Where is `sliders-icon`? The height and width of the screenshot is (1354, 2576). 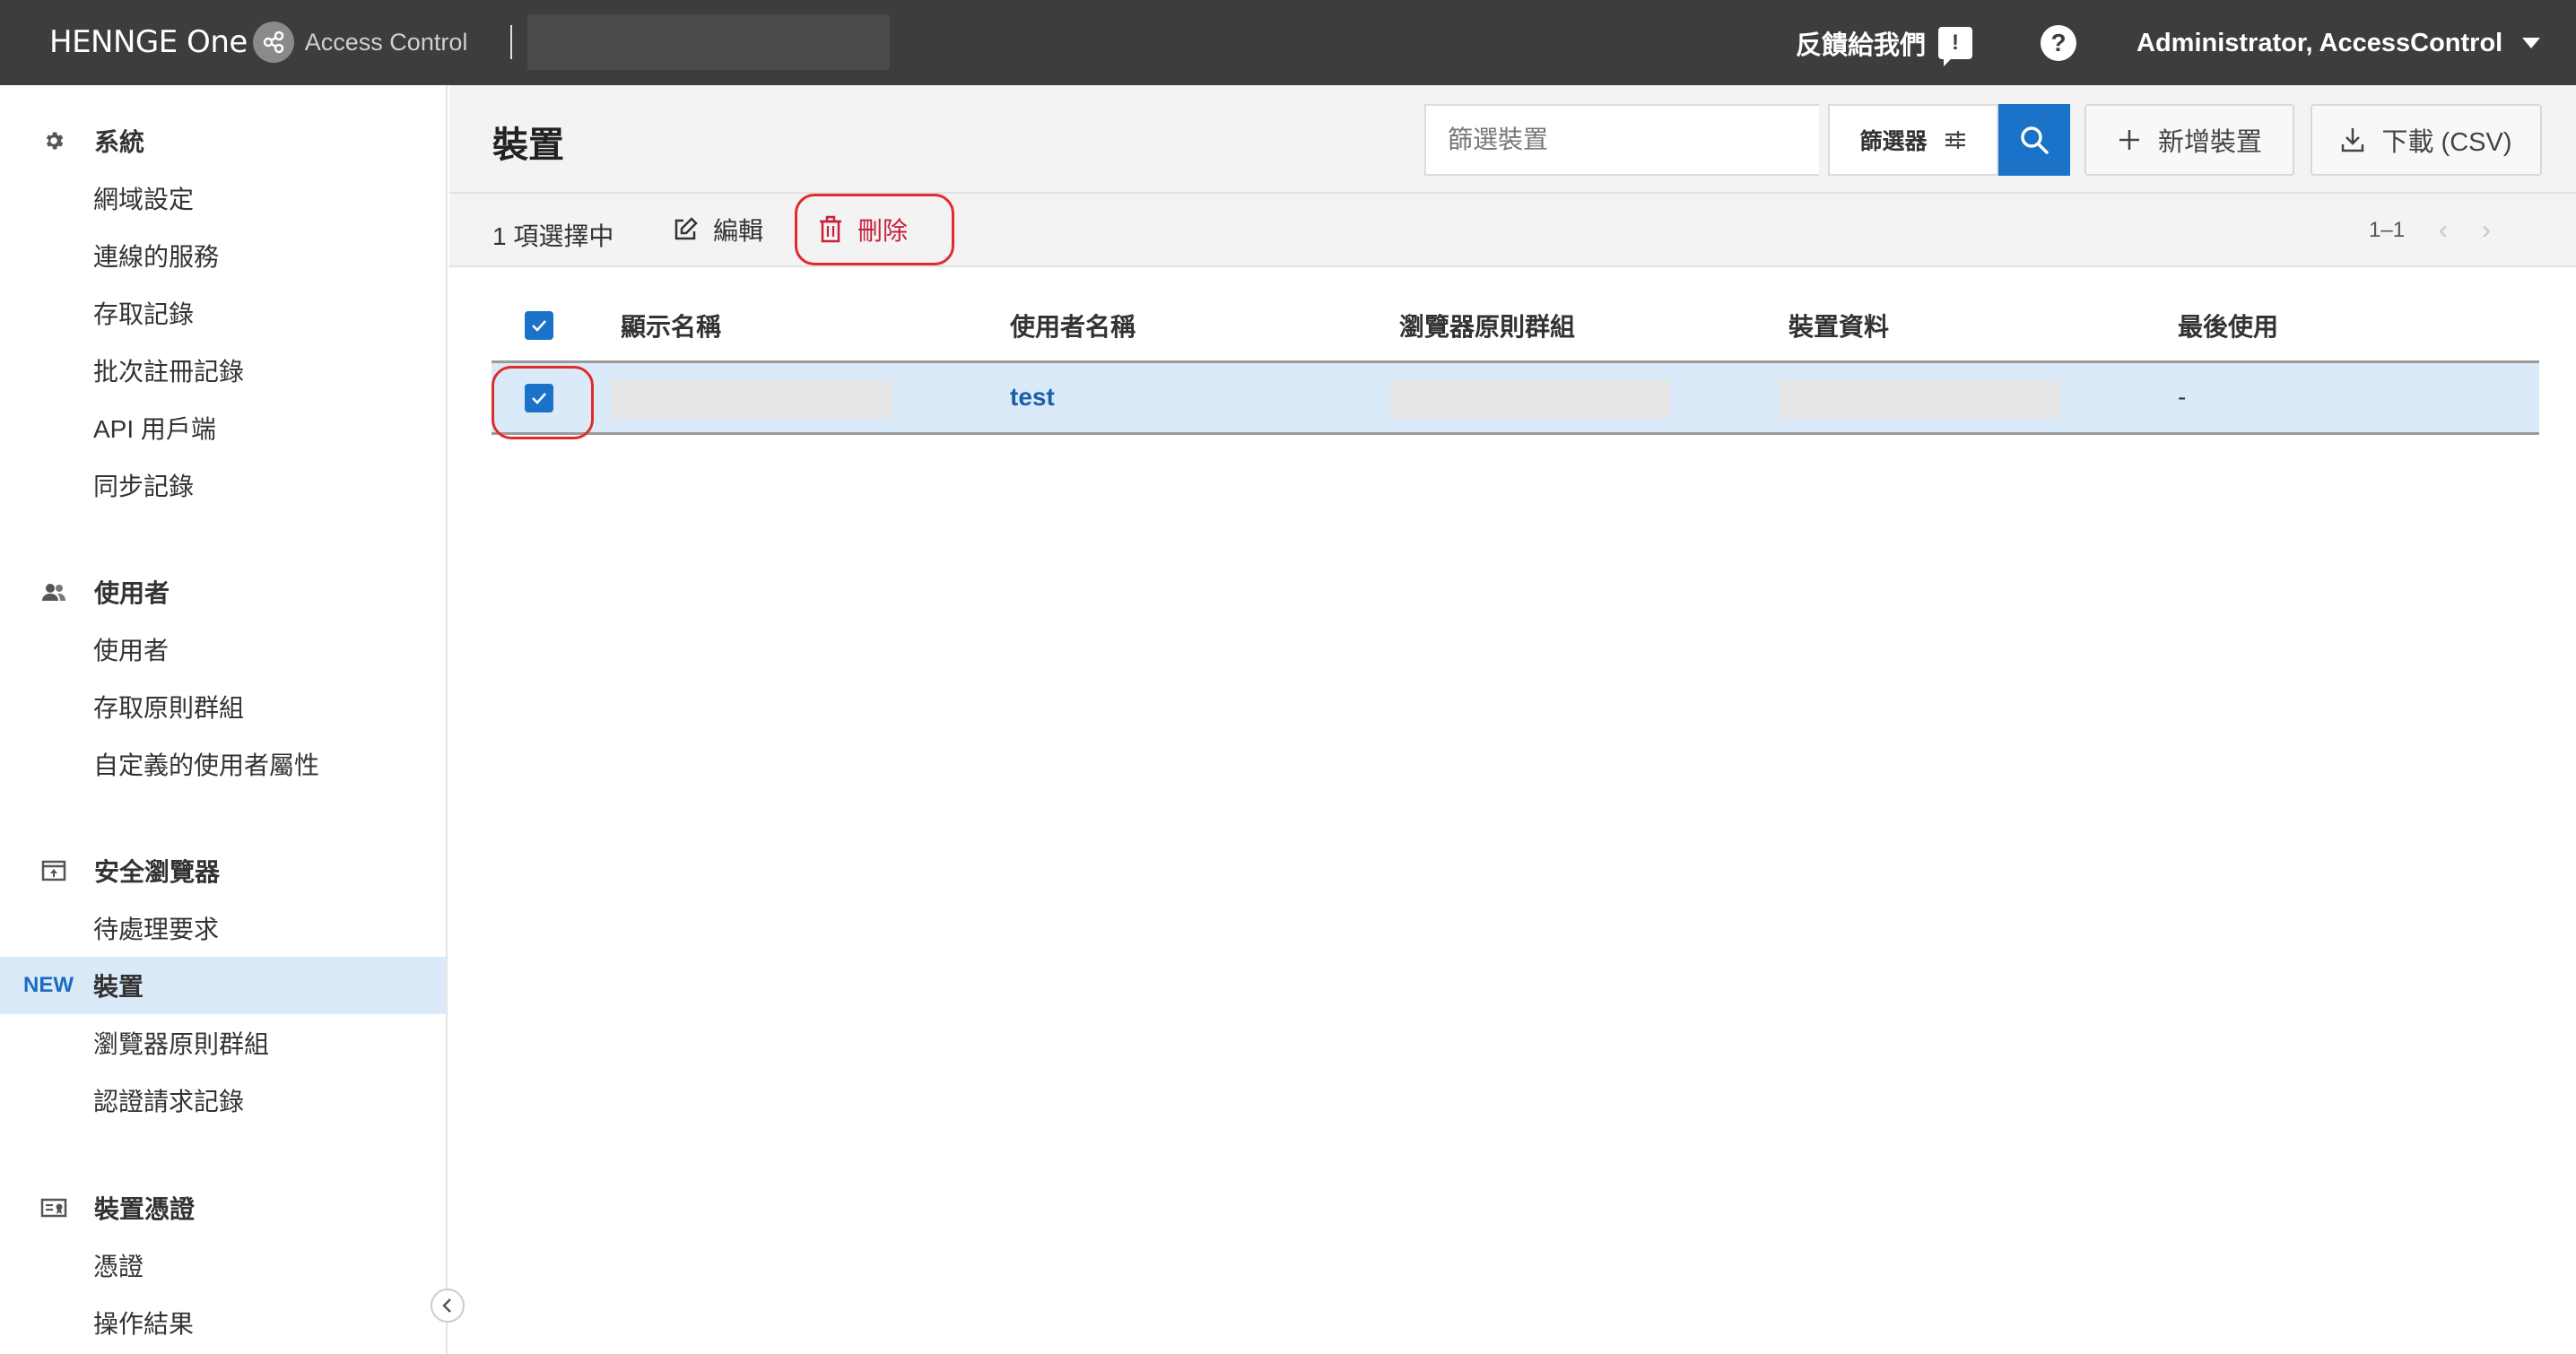
sliders-icon is located at coordinates (1955, 140).